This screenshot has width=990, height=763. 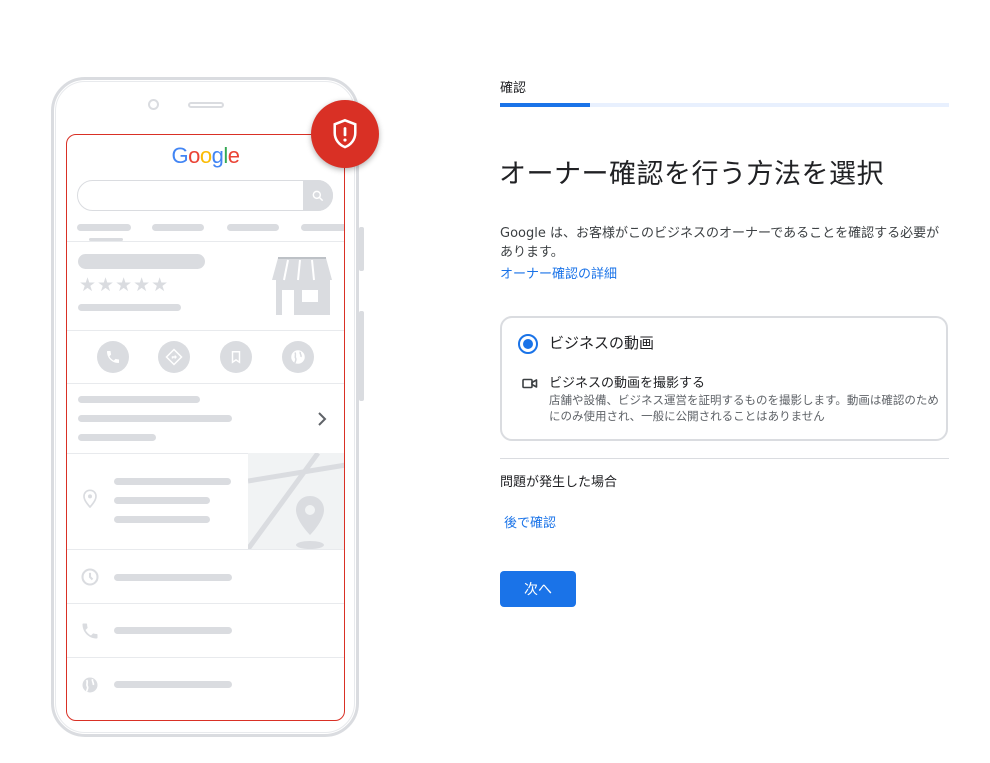 What do you see at coordinates (513, 88) in the screenshot?
I see `step-label: 確認` at bounding box center [513, 88].